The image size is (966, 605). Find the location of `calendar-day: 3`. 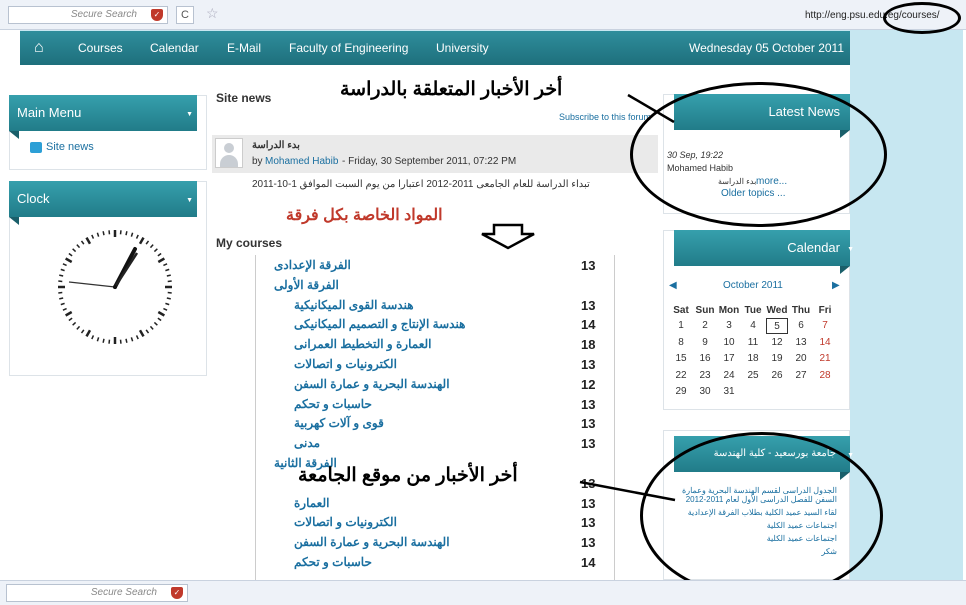

calendar-day: 3 is located at coordinates (729, 326).